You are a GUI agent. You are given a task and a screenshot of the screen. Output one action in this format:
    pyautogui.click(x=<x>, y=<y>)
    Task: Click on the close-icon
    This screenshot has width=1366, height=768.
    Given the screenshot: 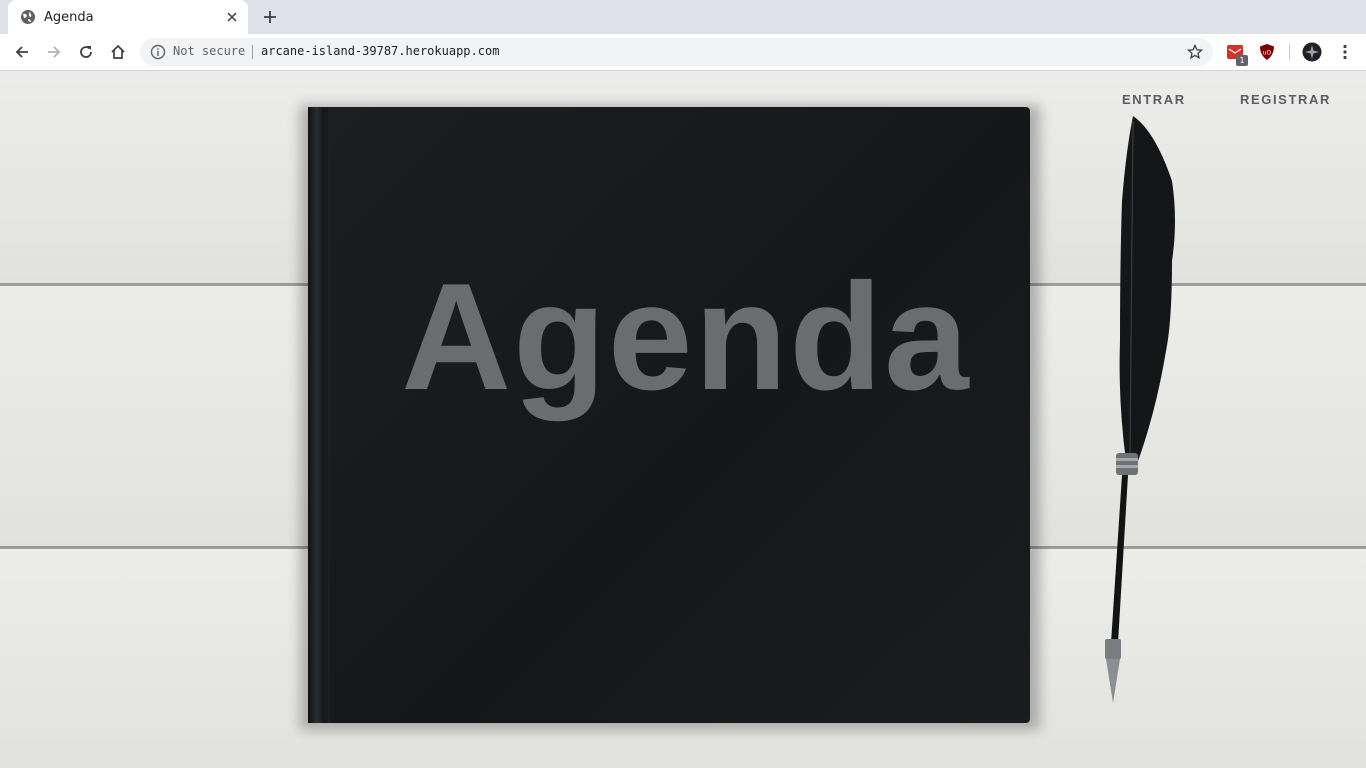 What is the action you would take?
    pyautogui.click(x=232, y=17)
    